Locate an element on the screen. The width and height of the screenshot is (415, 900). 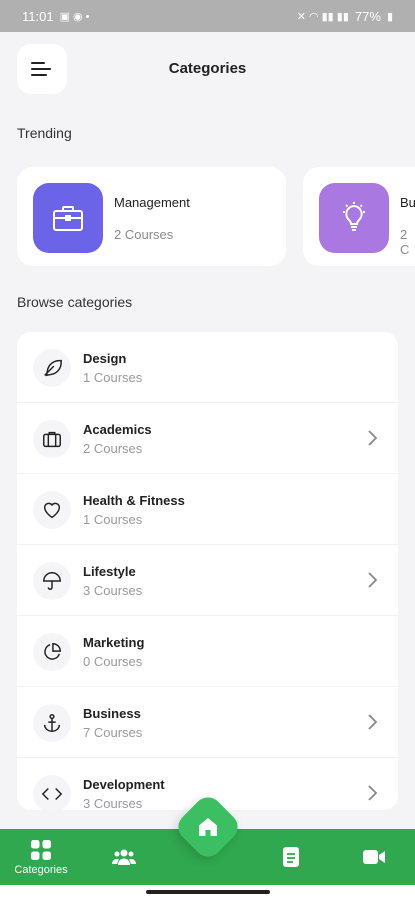
category-count: 0 Courses is located at coordinates (113, 661).